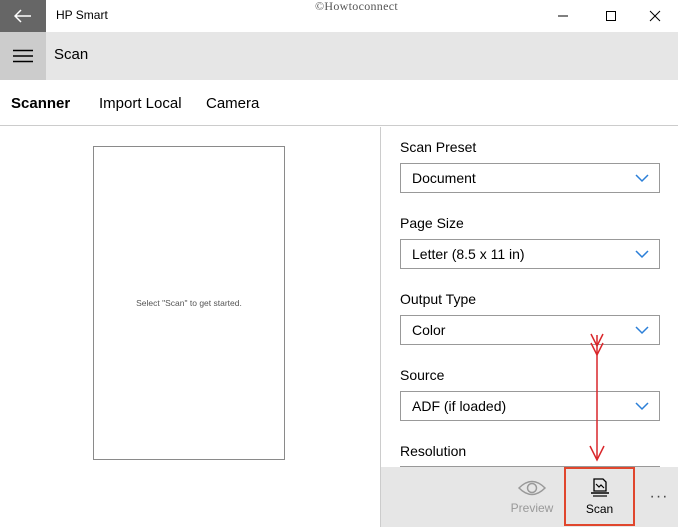 The width and height of the screenshot is (678, 527). I want to click on resolution-label: Resolution, so click(433, 451).